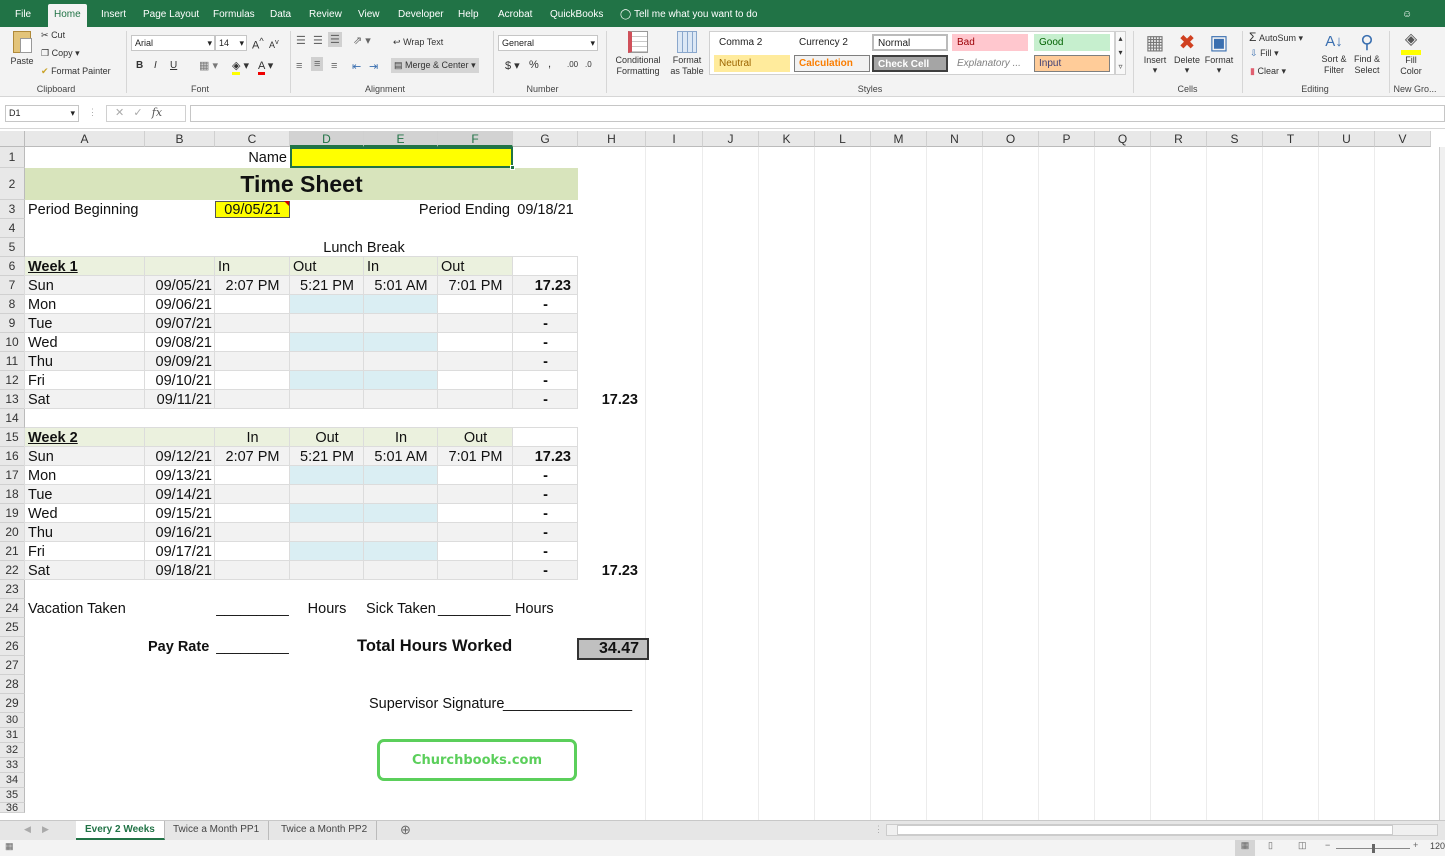 This screenshot has height=856, width=1445. I want to click on cut-button: ✂ Cut, so click(53, 35).